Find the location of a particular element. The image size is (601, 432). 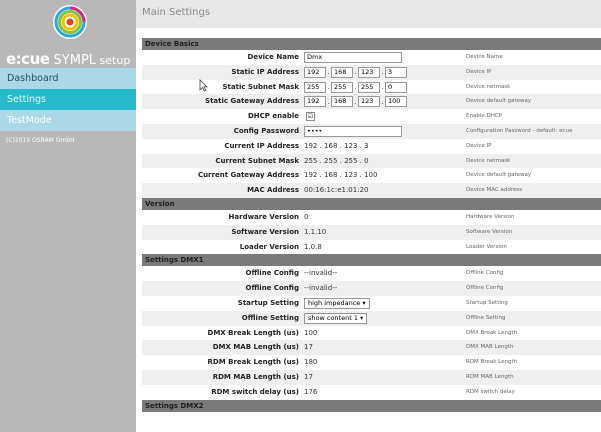

label: Loader Version is located at coordinates (269, 246).